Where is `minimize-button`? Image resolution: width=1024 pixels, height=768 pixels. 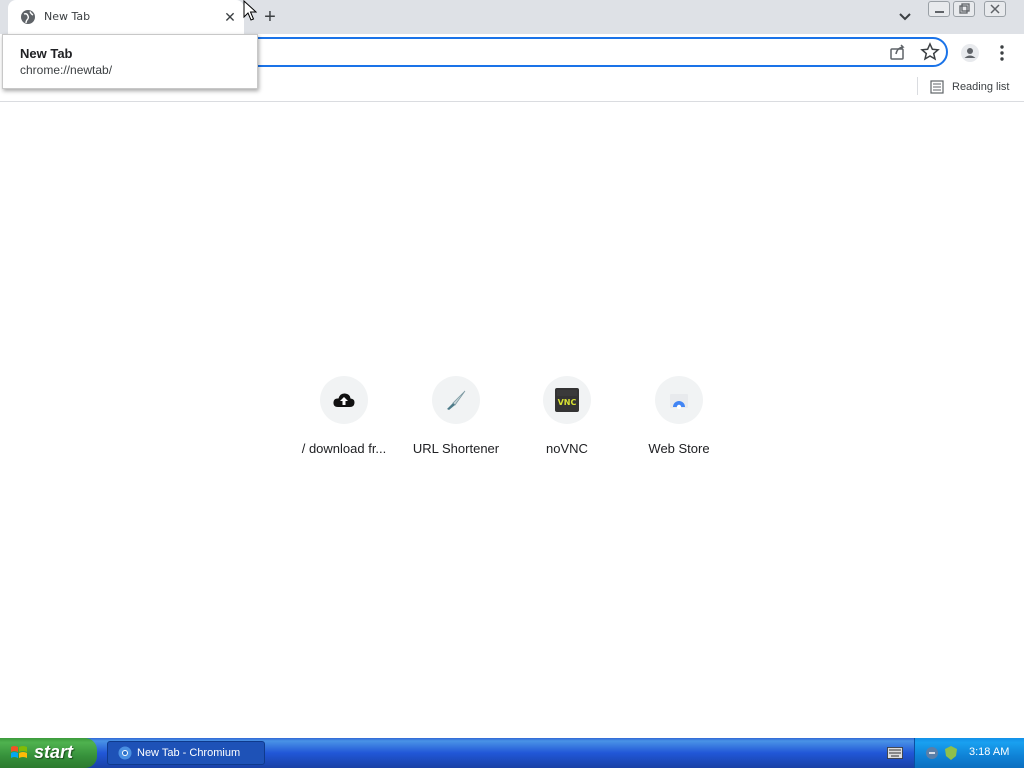 minimize-button is located at coordinates (939, 9).